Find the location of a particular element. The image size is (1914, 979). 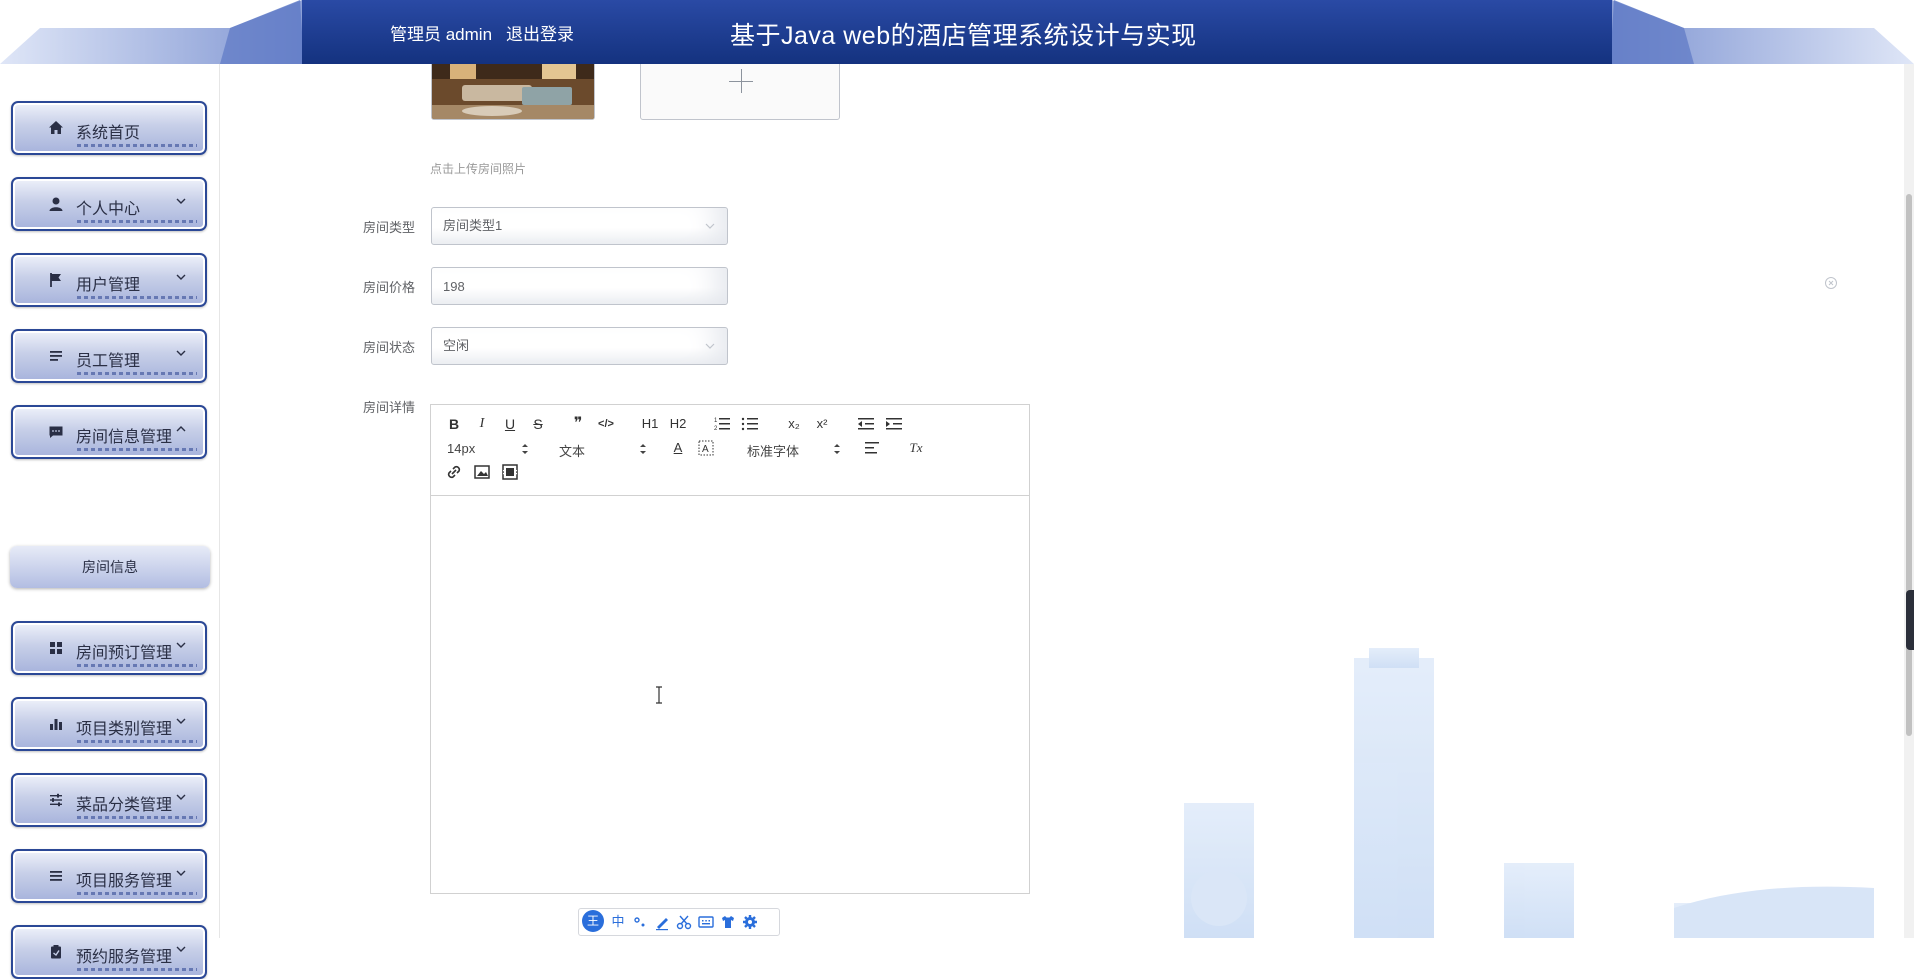

skin-shirt-icon is located at coordinates (728, 922).